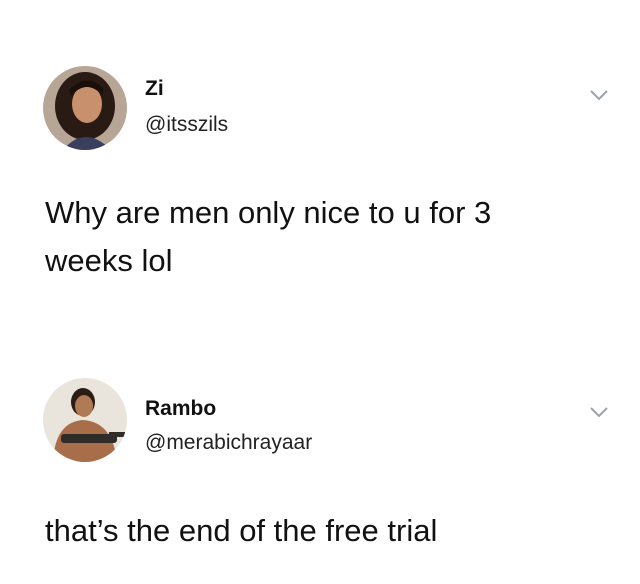 The image size is (640, 584). What do you see at coordinates (241, 530) in the screenshot?
I see `tweet-text: that’s the end of the free trial` at bounding box center [241, 530].